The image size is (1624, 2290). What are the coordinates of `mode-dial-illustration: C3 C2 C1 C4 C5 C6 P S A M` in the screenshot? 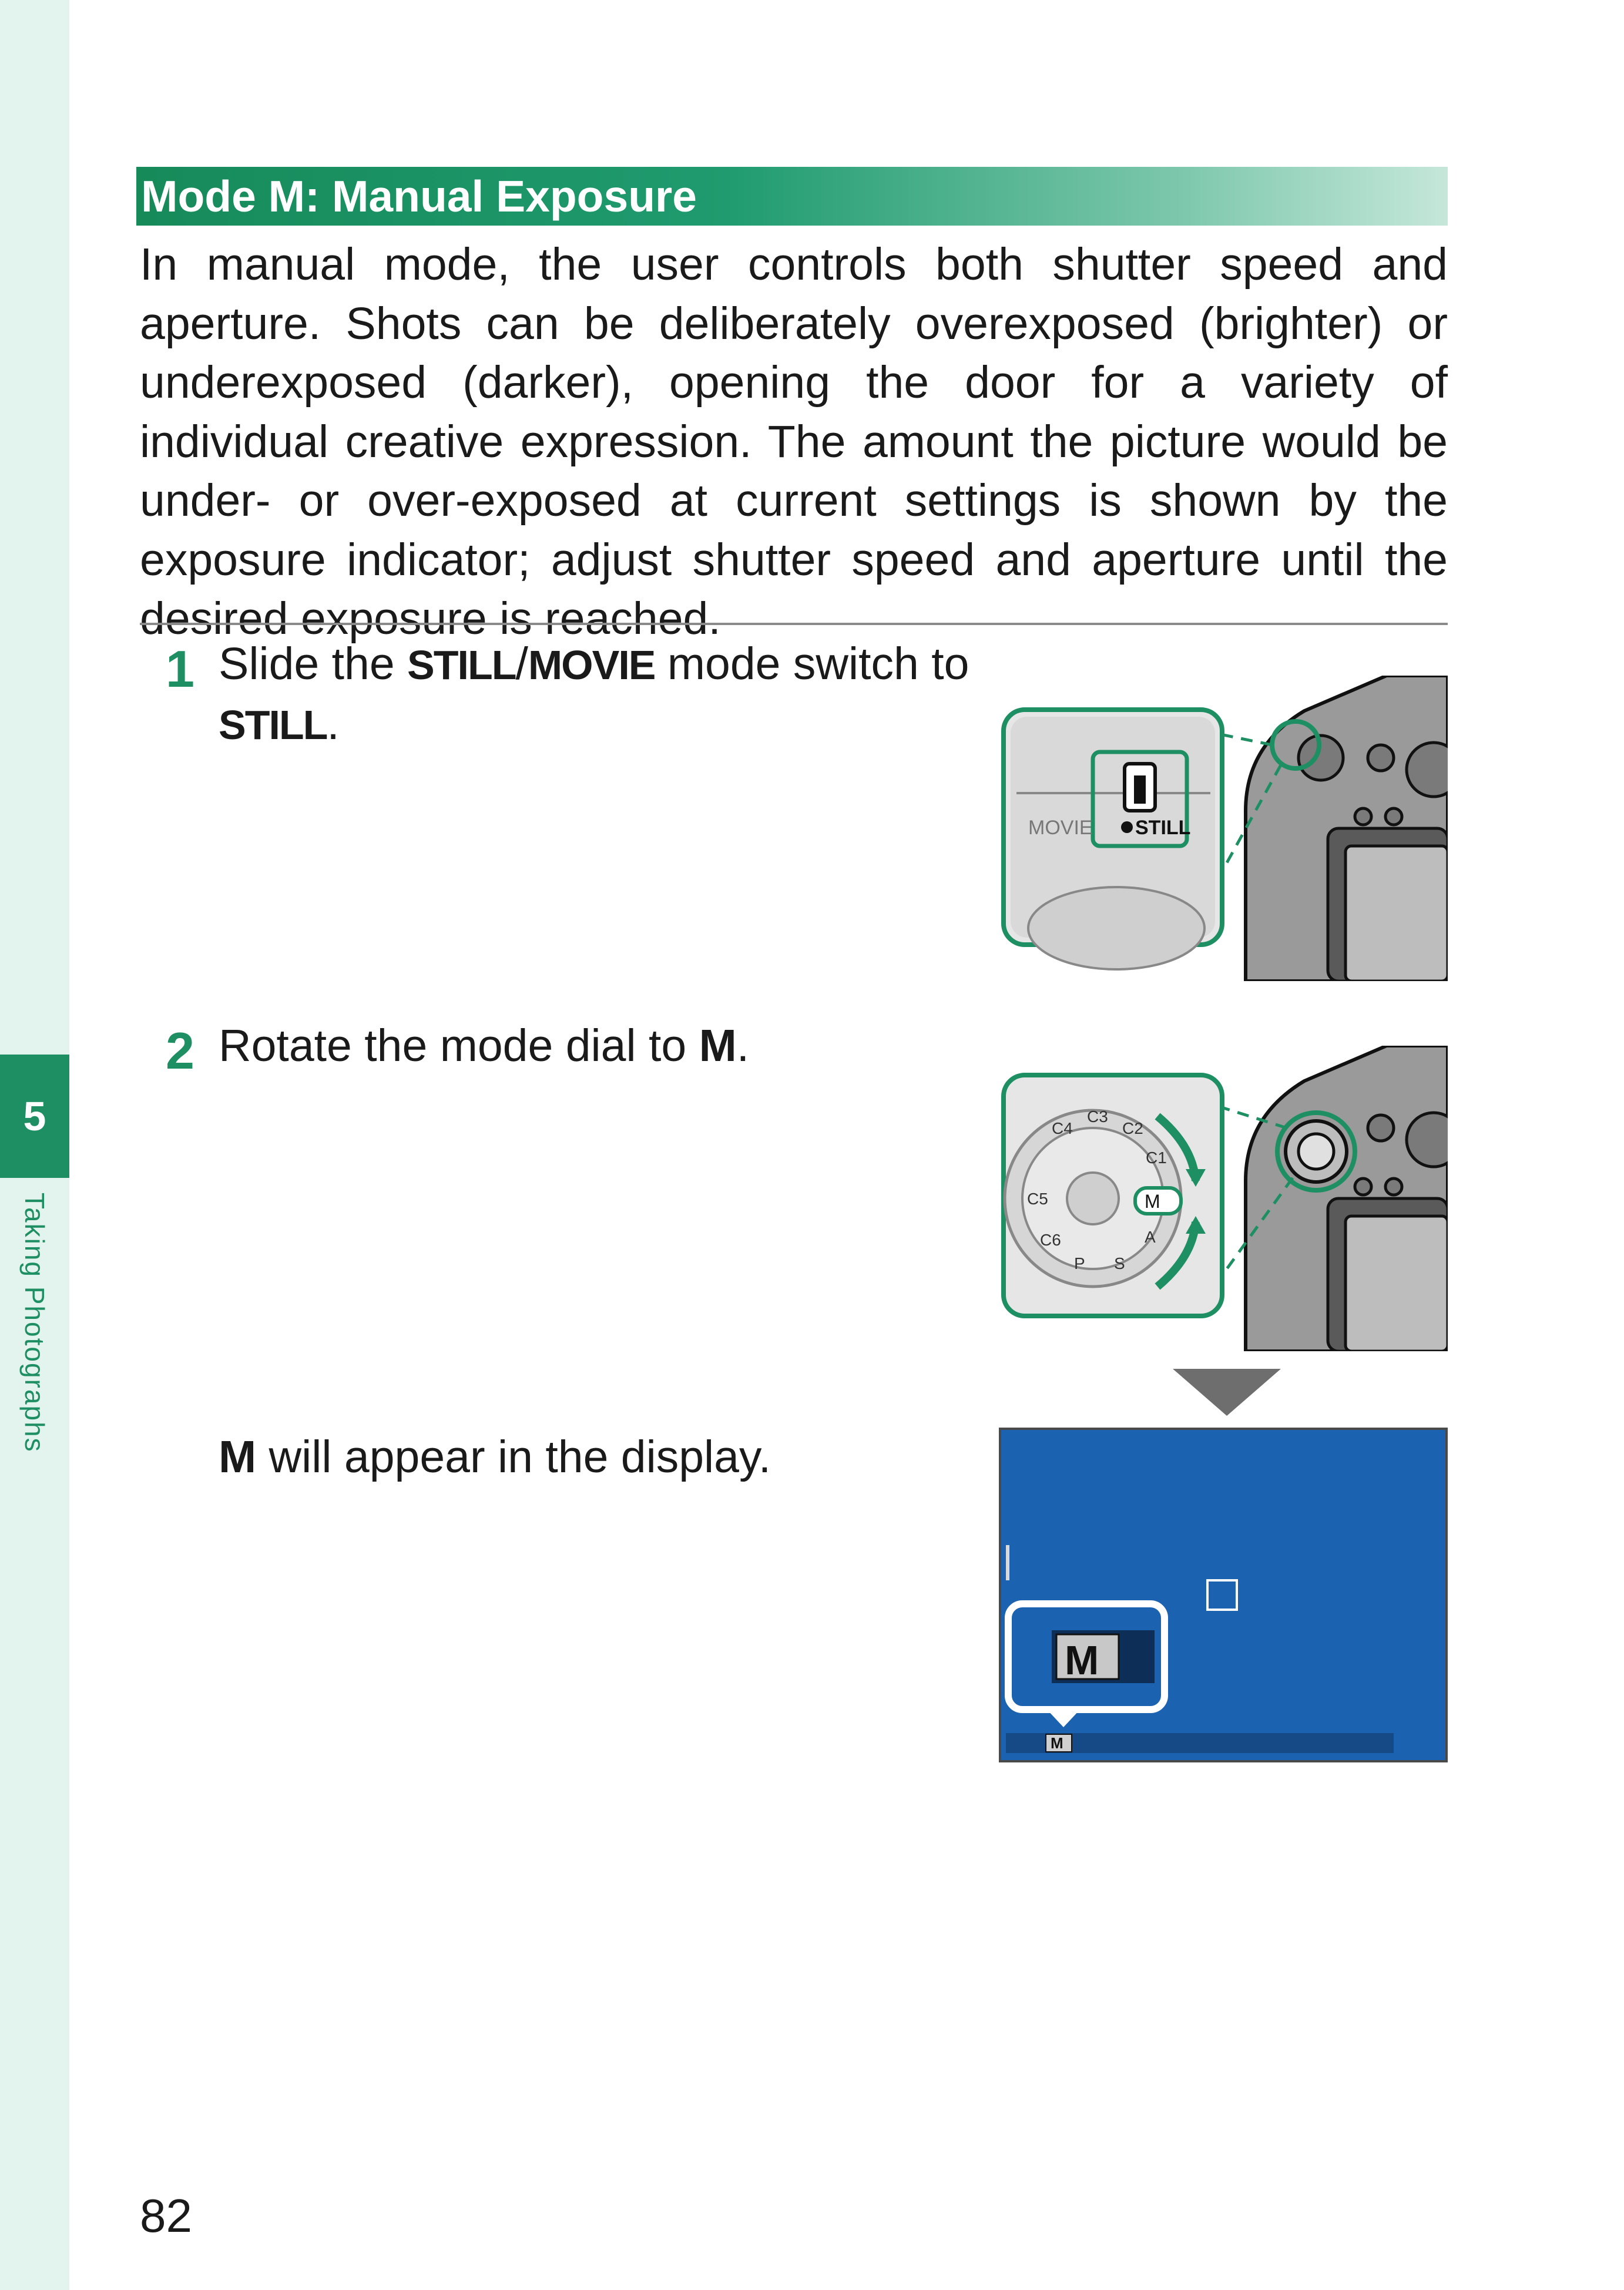 It's located at (1225, 1198).